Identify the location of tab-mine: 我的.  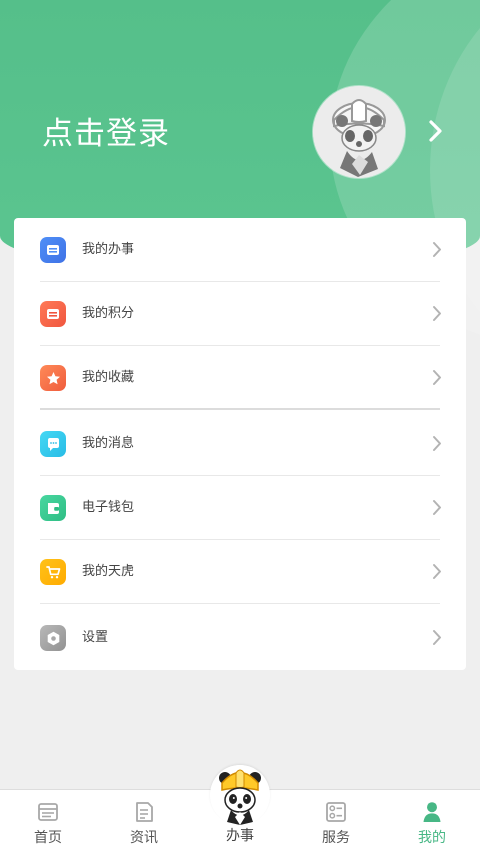
(432, 824).